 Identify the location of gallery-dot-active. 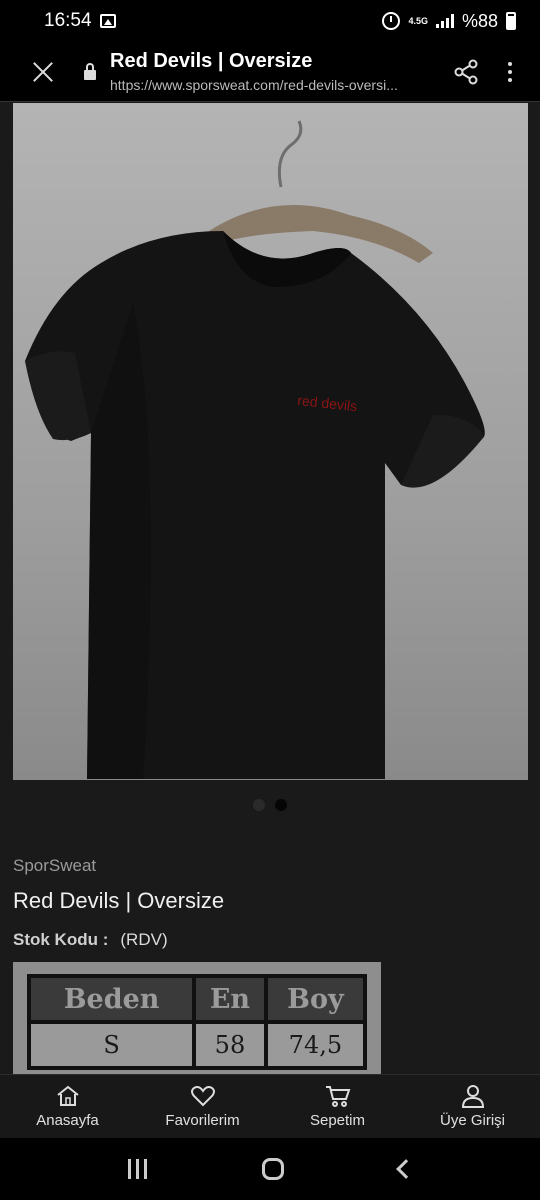
(281, 805).